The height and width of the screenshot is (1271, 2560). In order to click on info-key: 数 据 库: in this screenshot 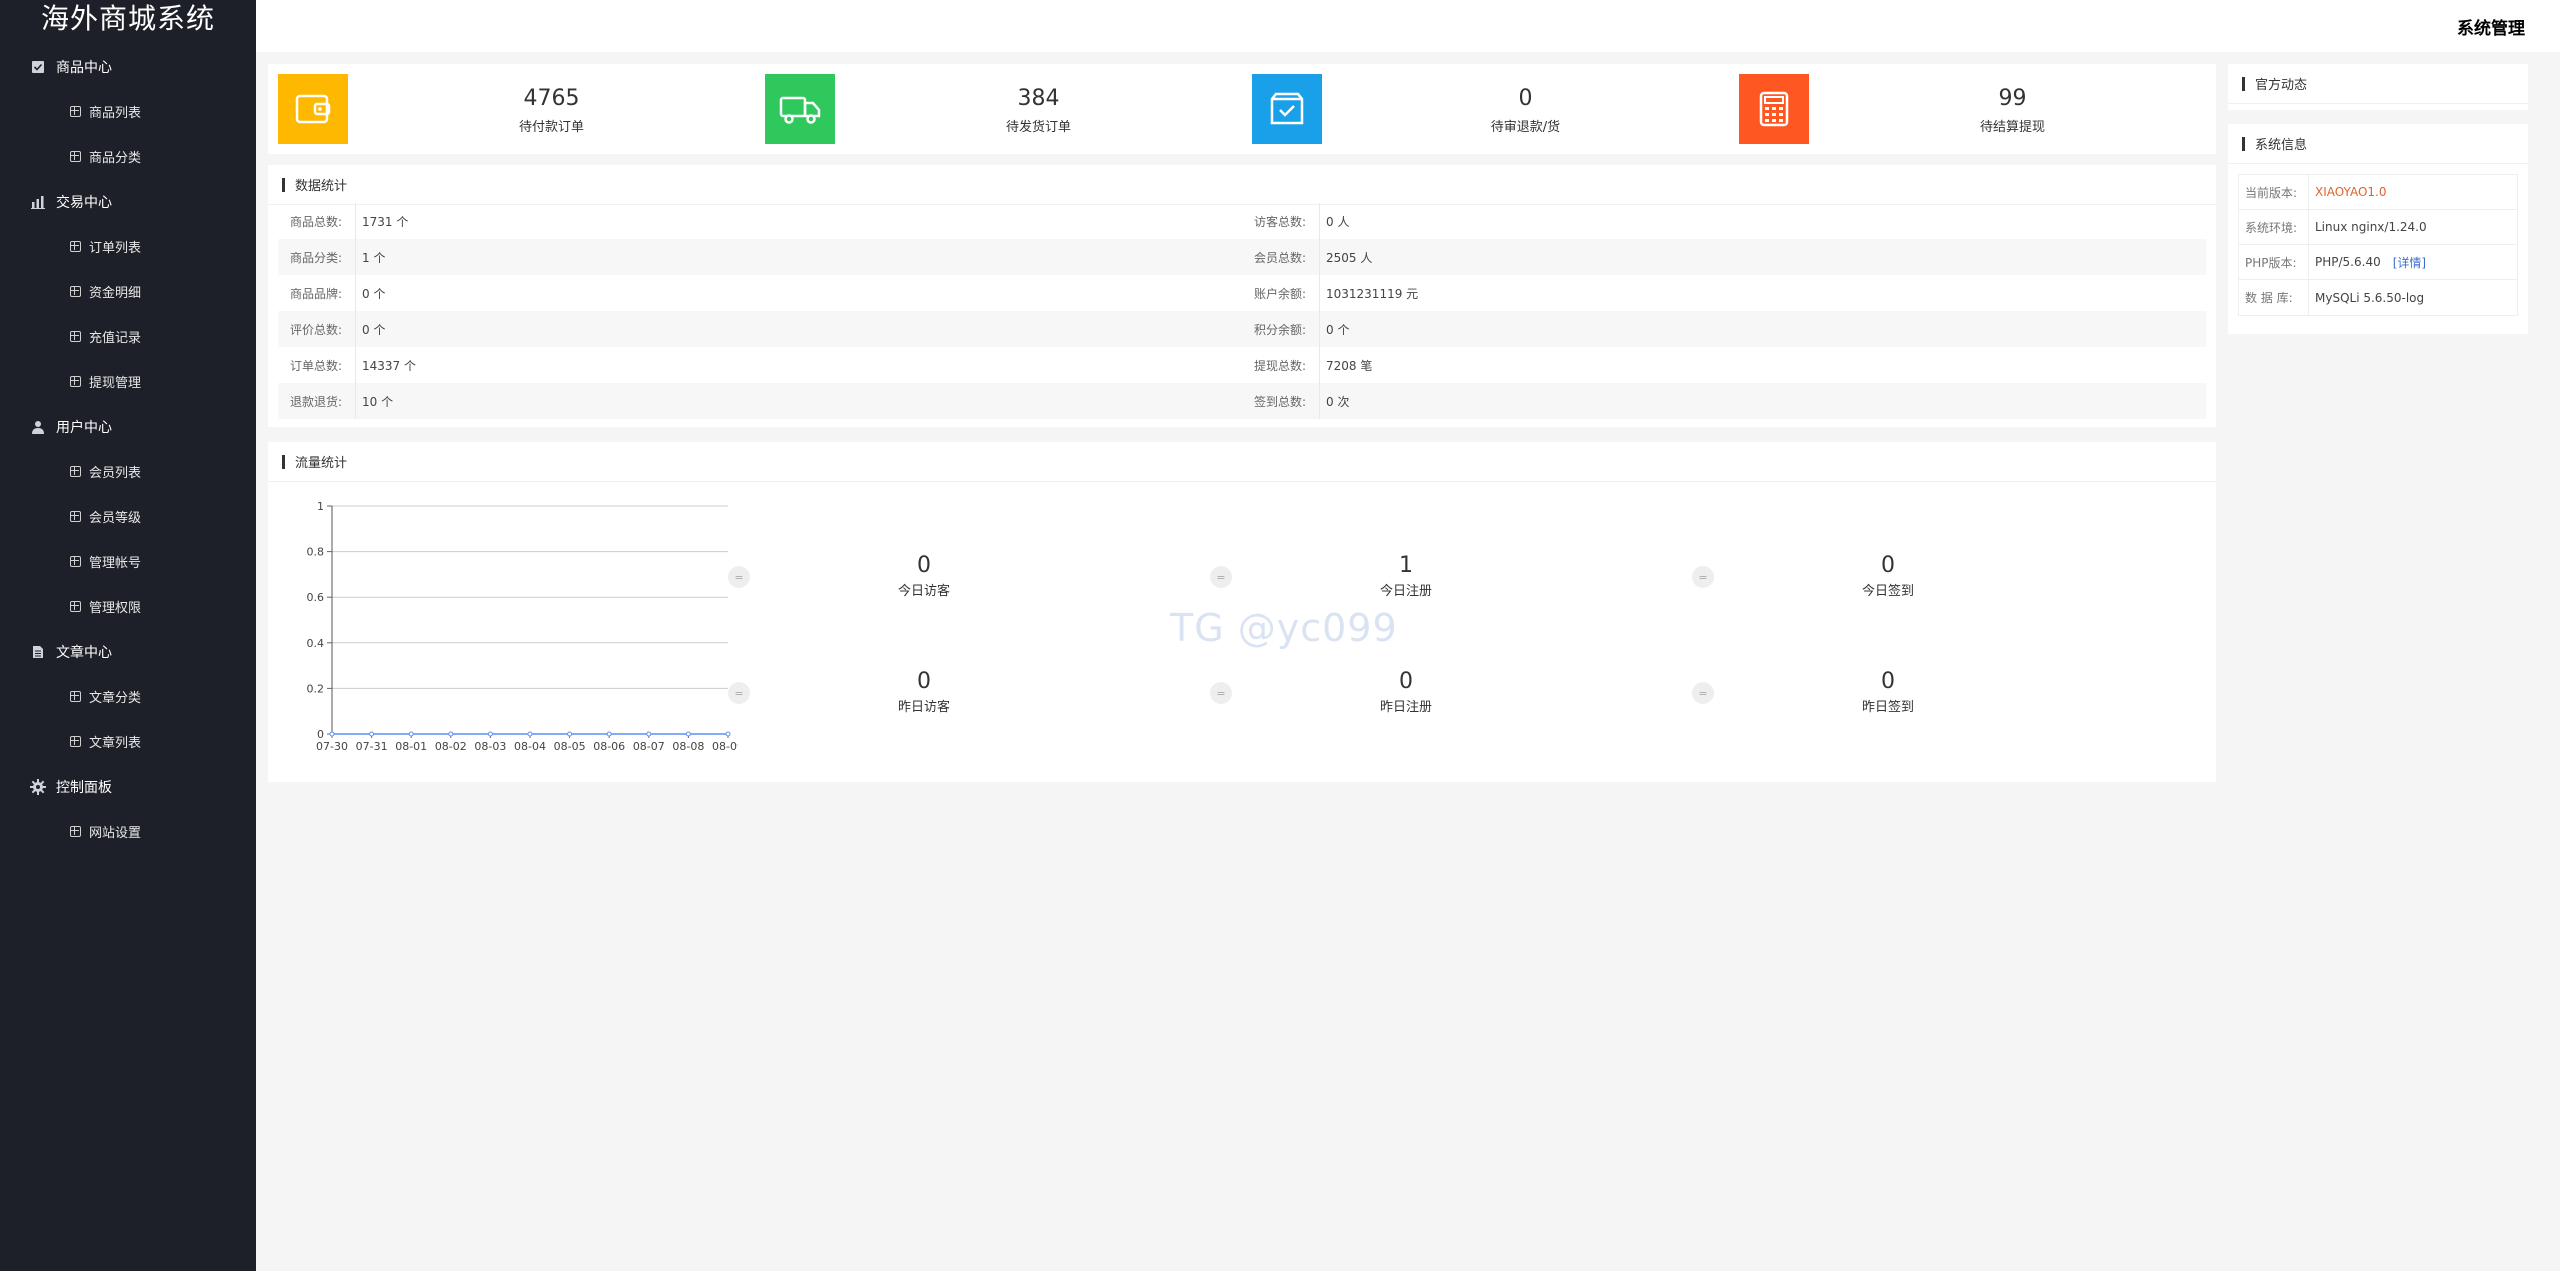, I will do `click(2274, 297)`.